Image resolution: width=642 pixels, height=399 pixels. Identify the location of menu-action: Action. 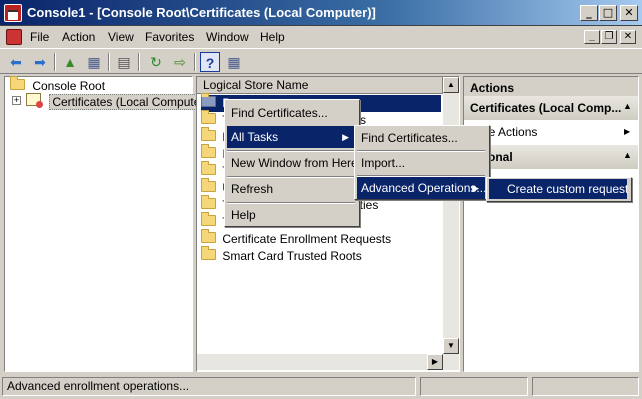
(78, 37).